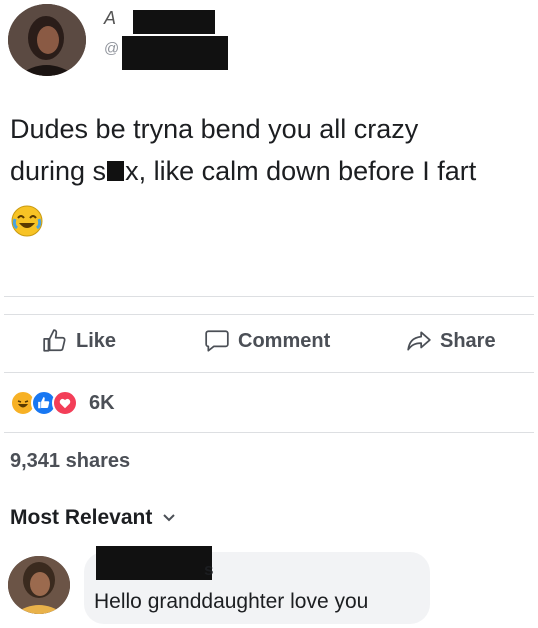 The height and width of the screenshot is (628, 538). What do you see at coordinates (116, 171) in the screenshot?
I see `censor-box` at bounding box center [116, 171].